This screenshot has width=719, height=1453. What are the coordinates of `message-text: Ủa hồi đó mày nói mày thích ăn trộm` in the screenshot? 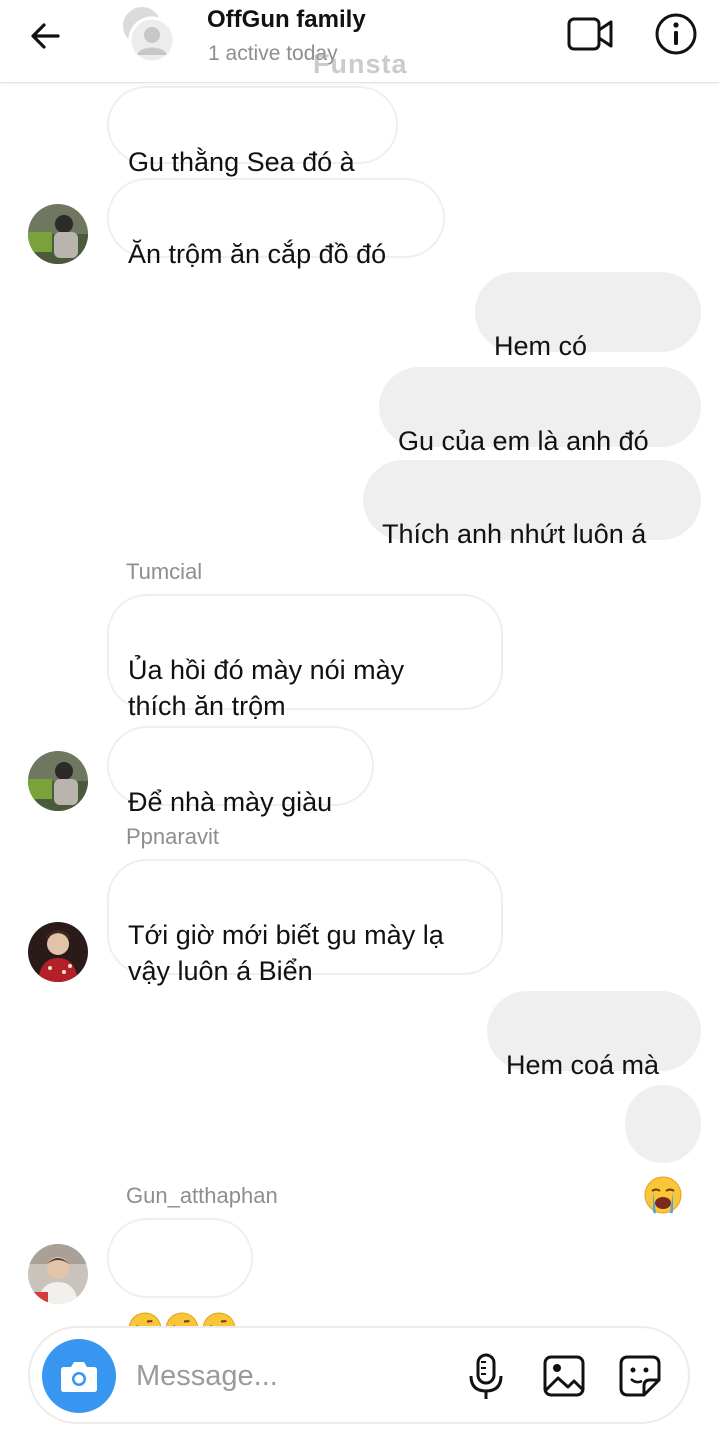 It's located at (266, 688).